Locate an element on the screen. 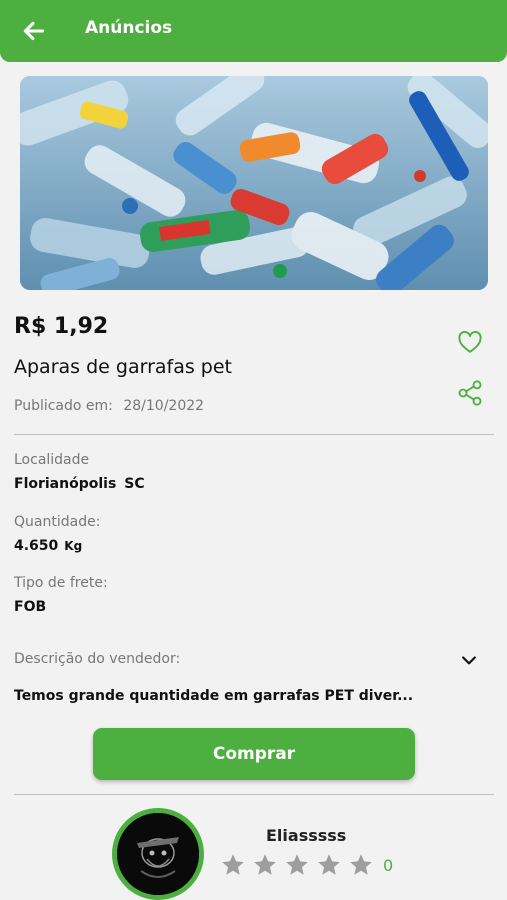 The height and width of the screenshot is (900, 507). published-label: Publicado em: is located at coordinates (63, 406).